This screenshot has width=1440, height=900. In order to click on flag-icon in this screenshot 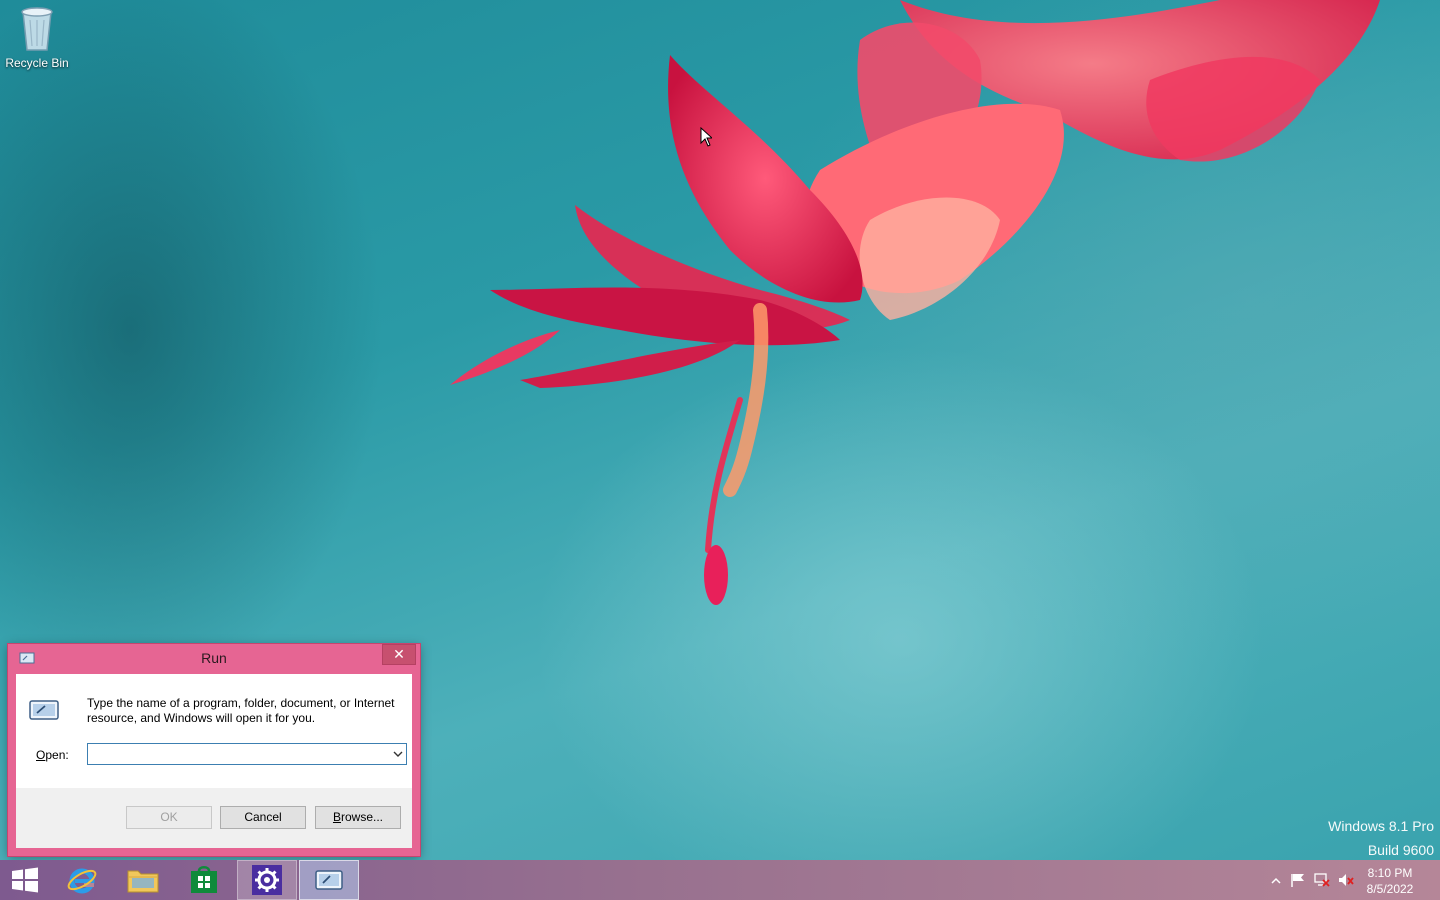, I will do `click(1298, 880)`.